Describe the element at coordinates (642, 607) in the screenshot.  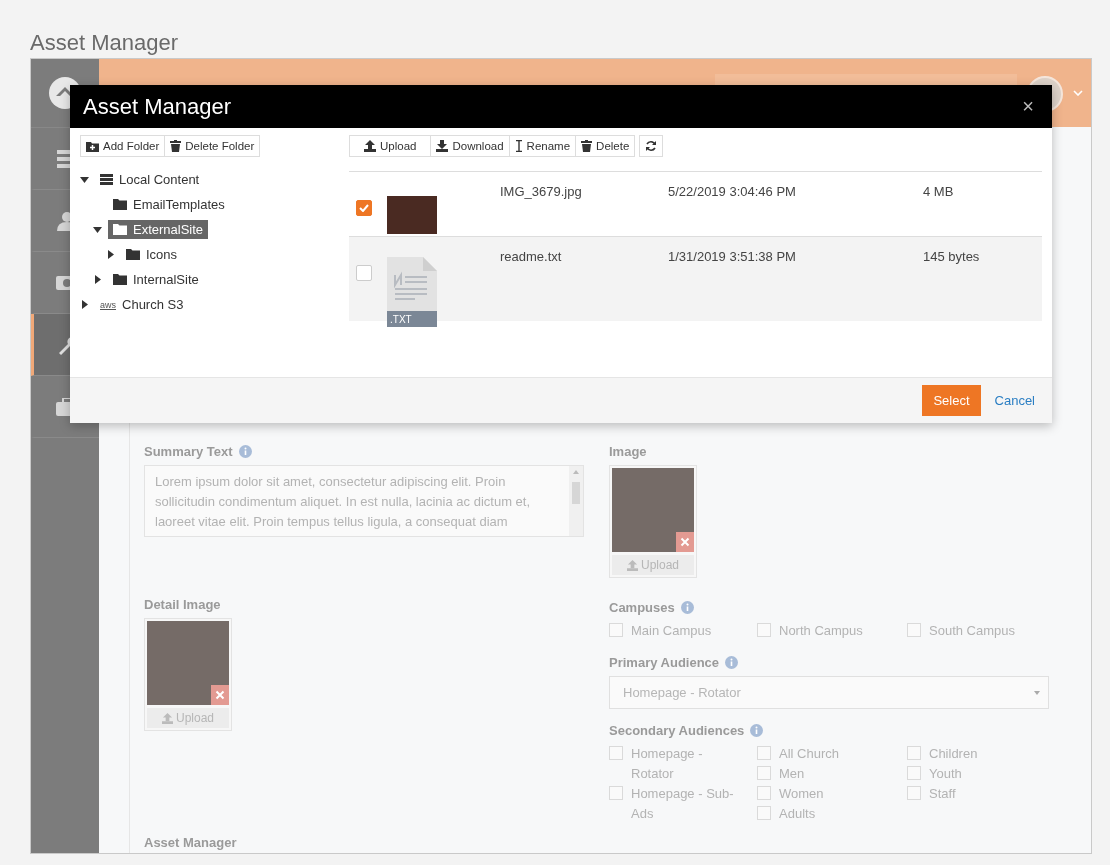
I see `field-label: Campuses` at that location.